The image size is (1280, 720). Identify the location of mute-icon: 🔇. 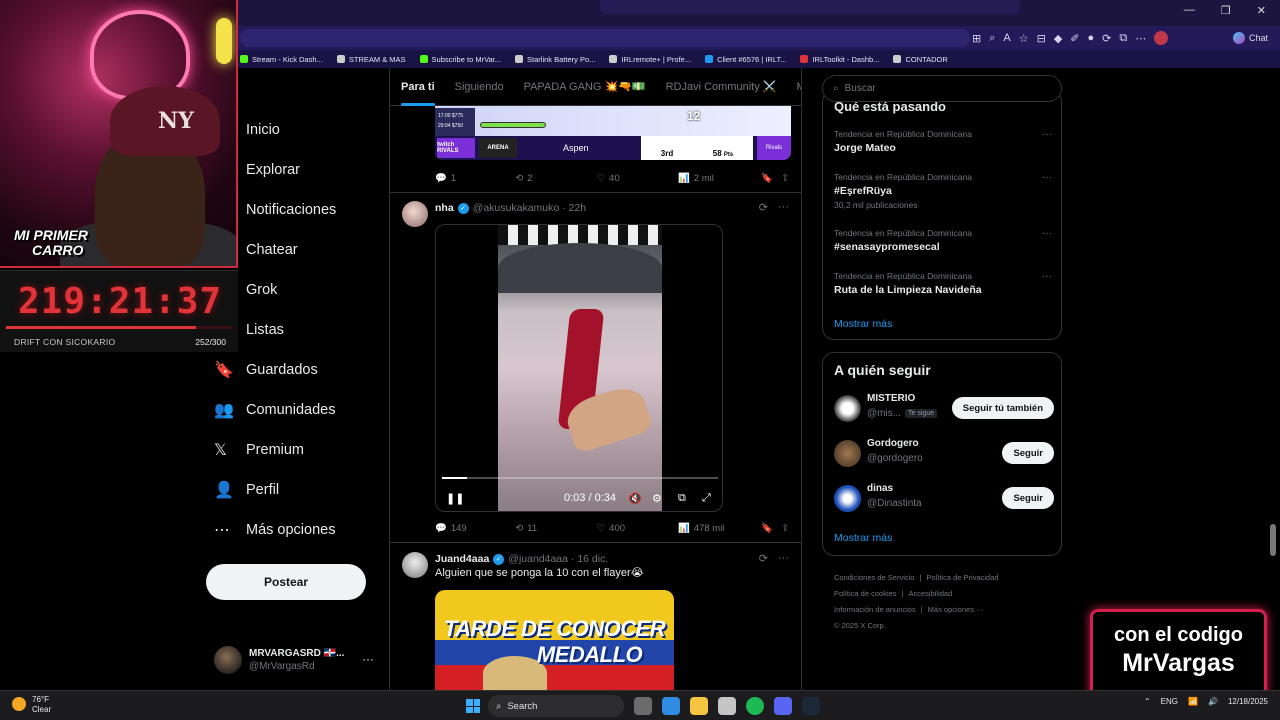
(635, 498).